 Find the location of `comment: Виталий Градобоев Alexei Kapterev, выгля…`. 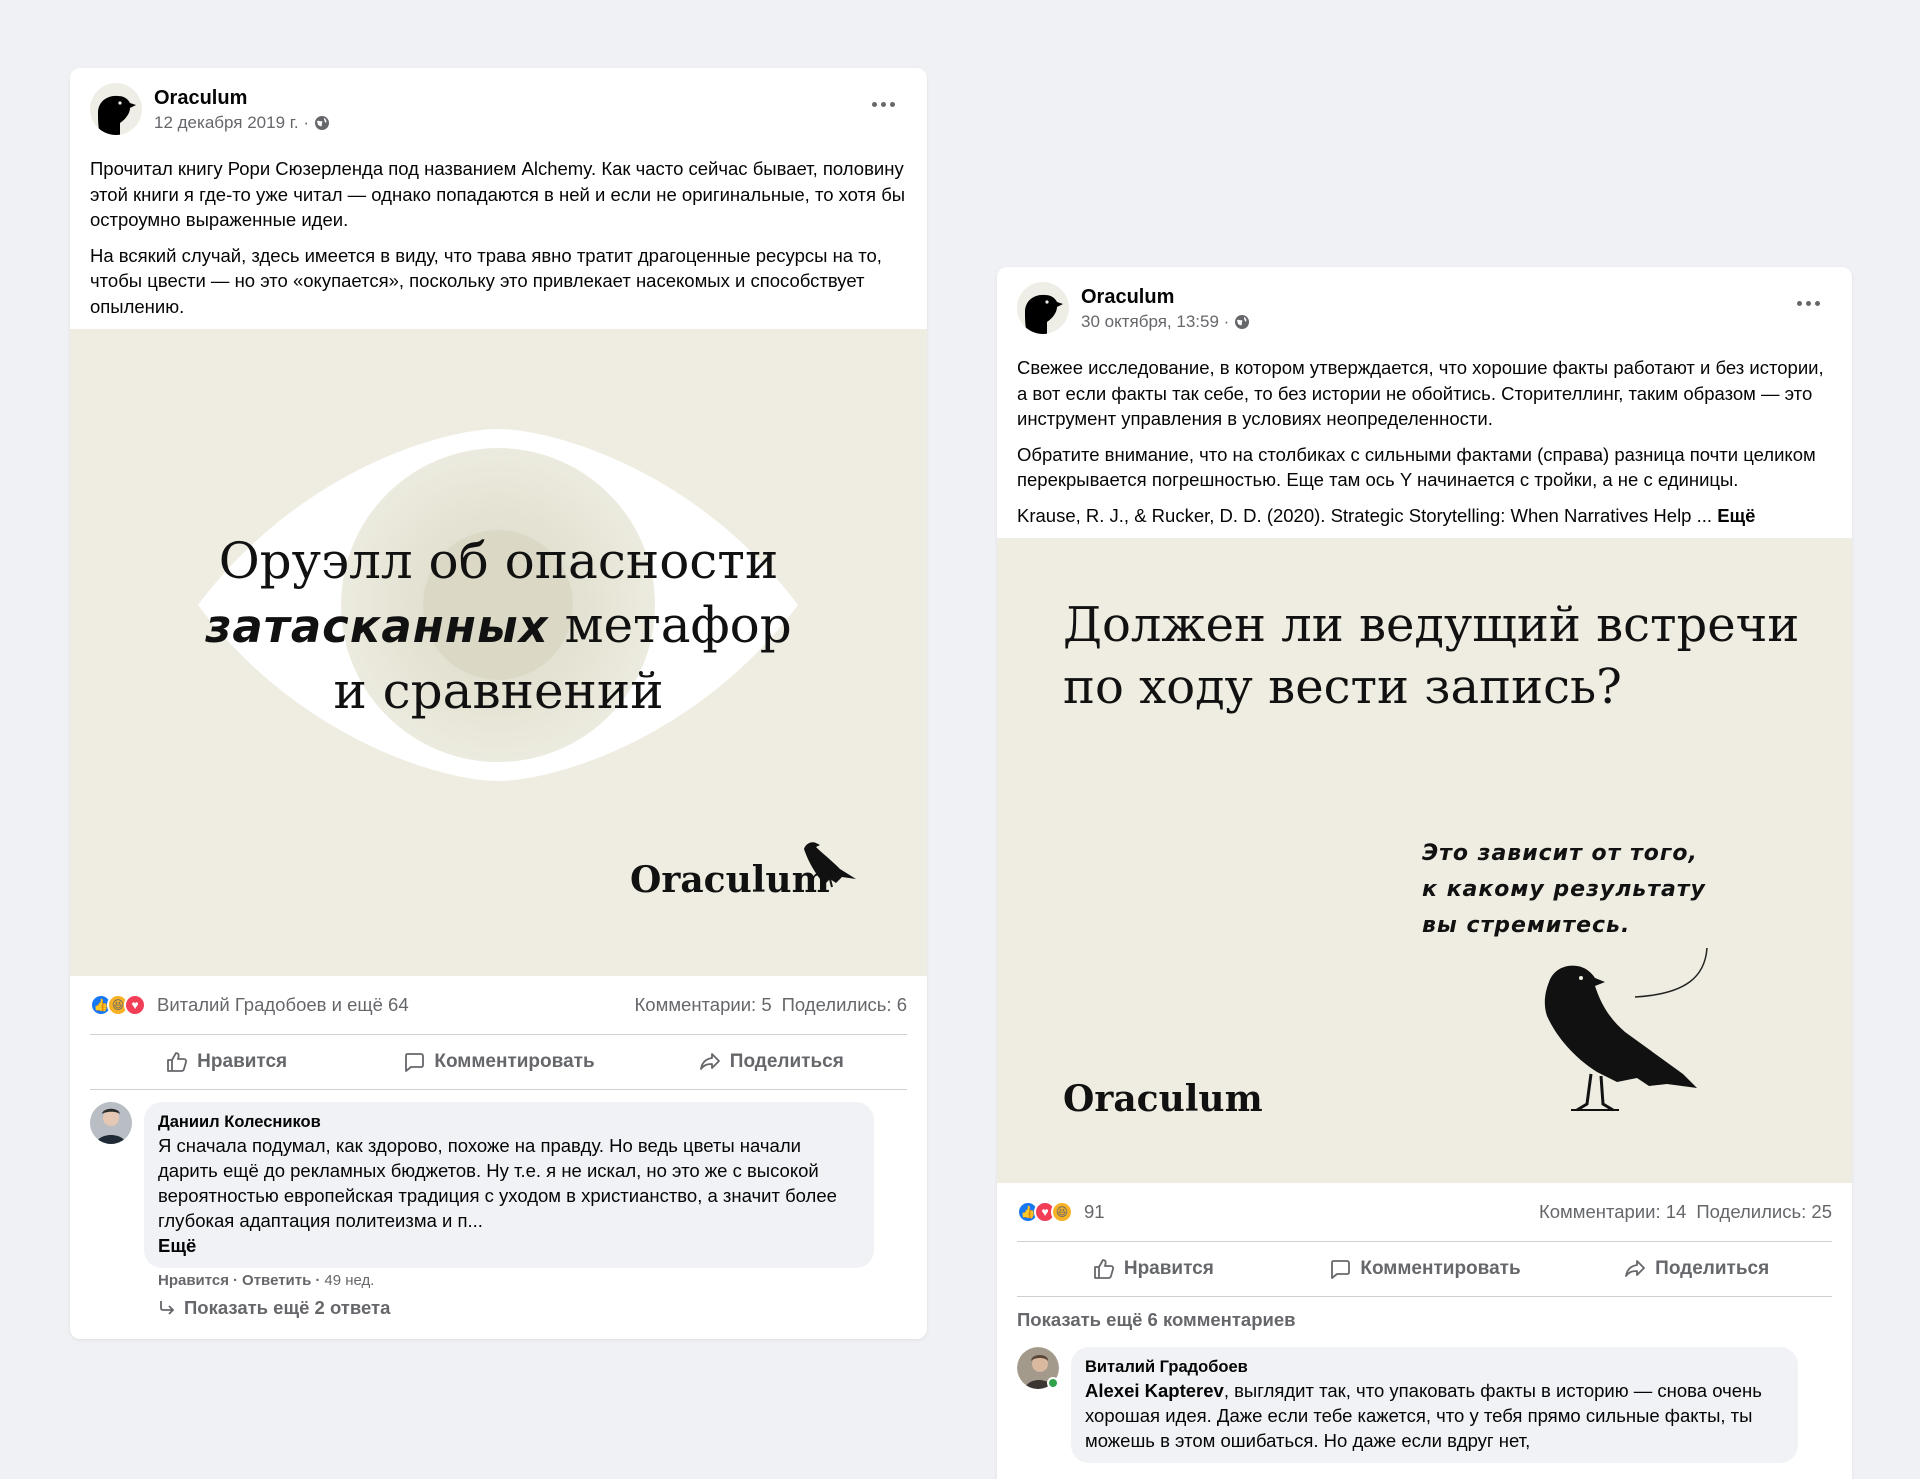

comment: Виталий Градобоев Alexei Kapterev, выгля… is located at coordinates (1424, 1405).